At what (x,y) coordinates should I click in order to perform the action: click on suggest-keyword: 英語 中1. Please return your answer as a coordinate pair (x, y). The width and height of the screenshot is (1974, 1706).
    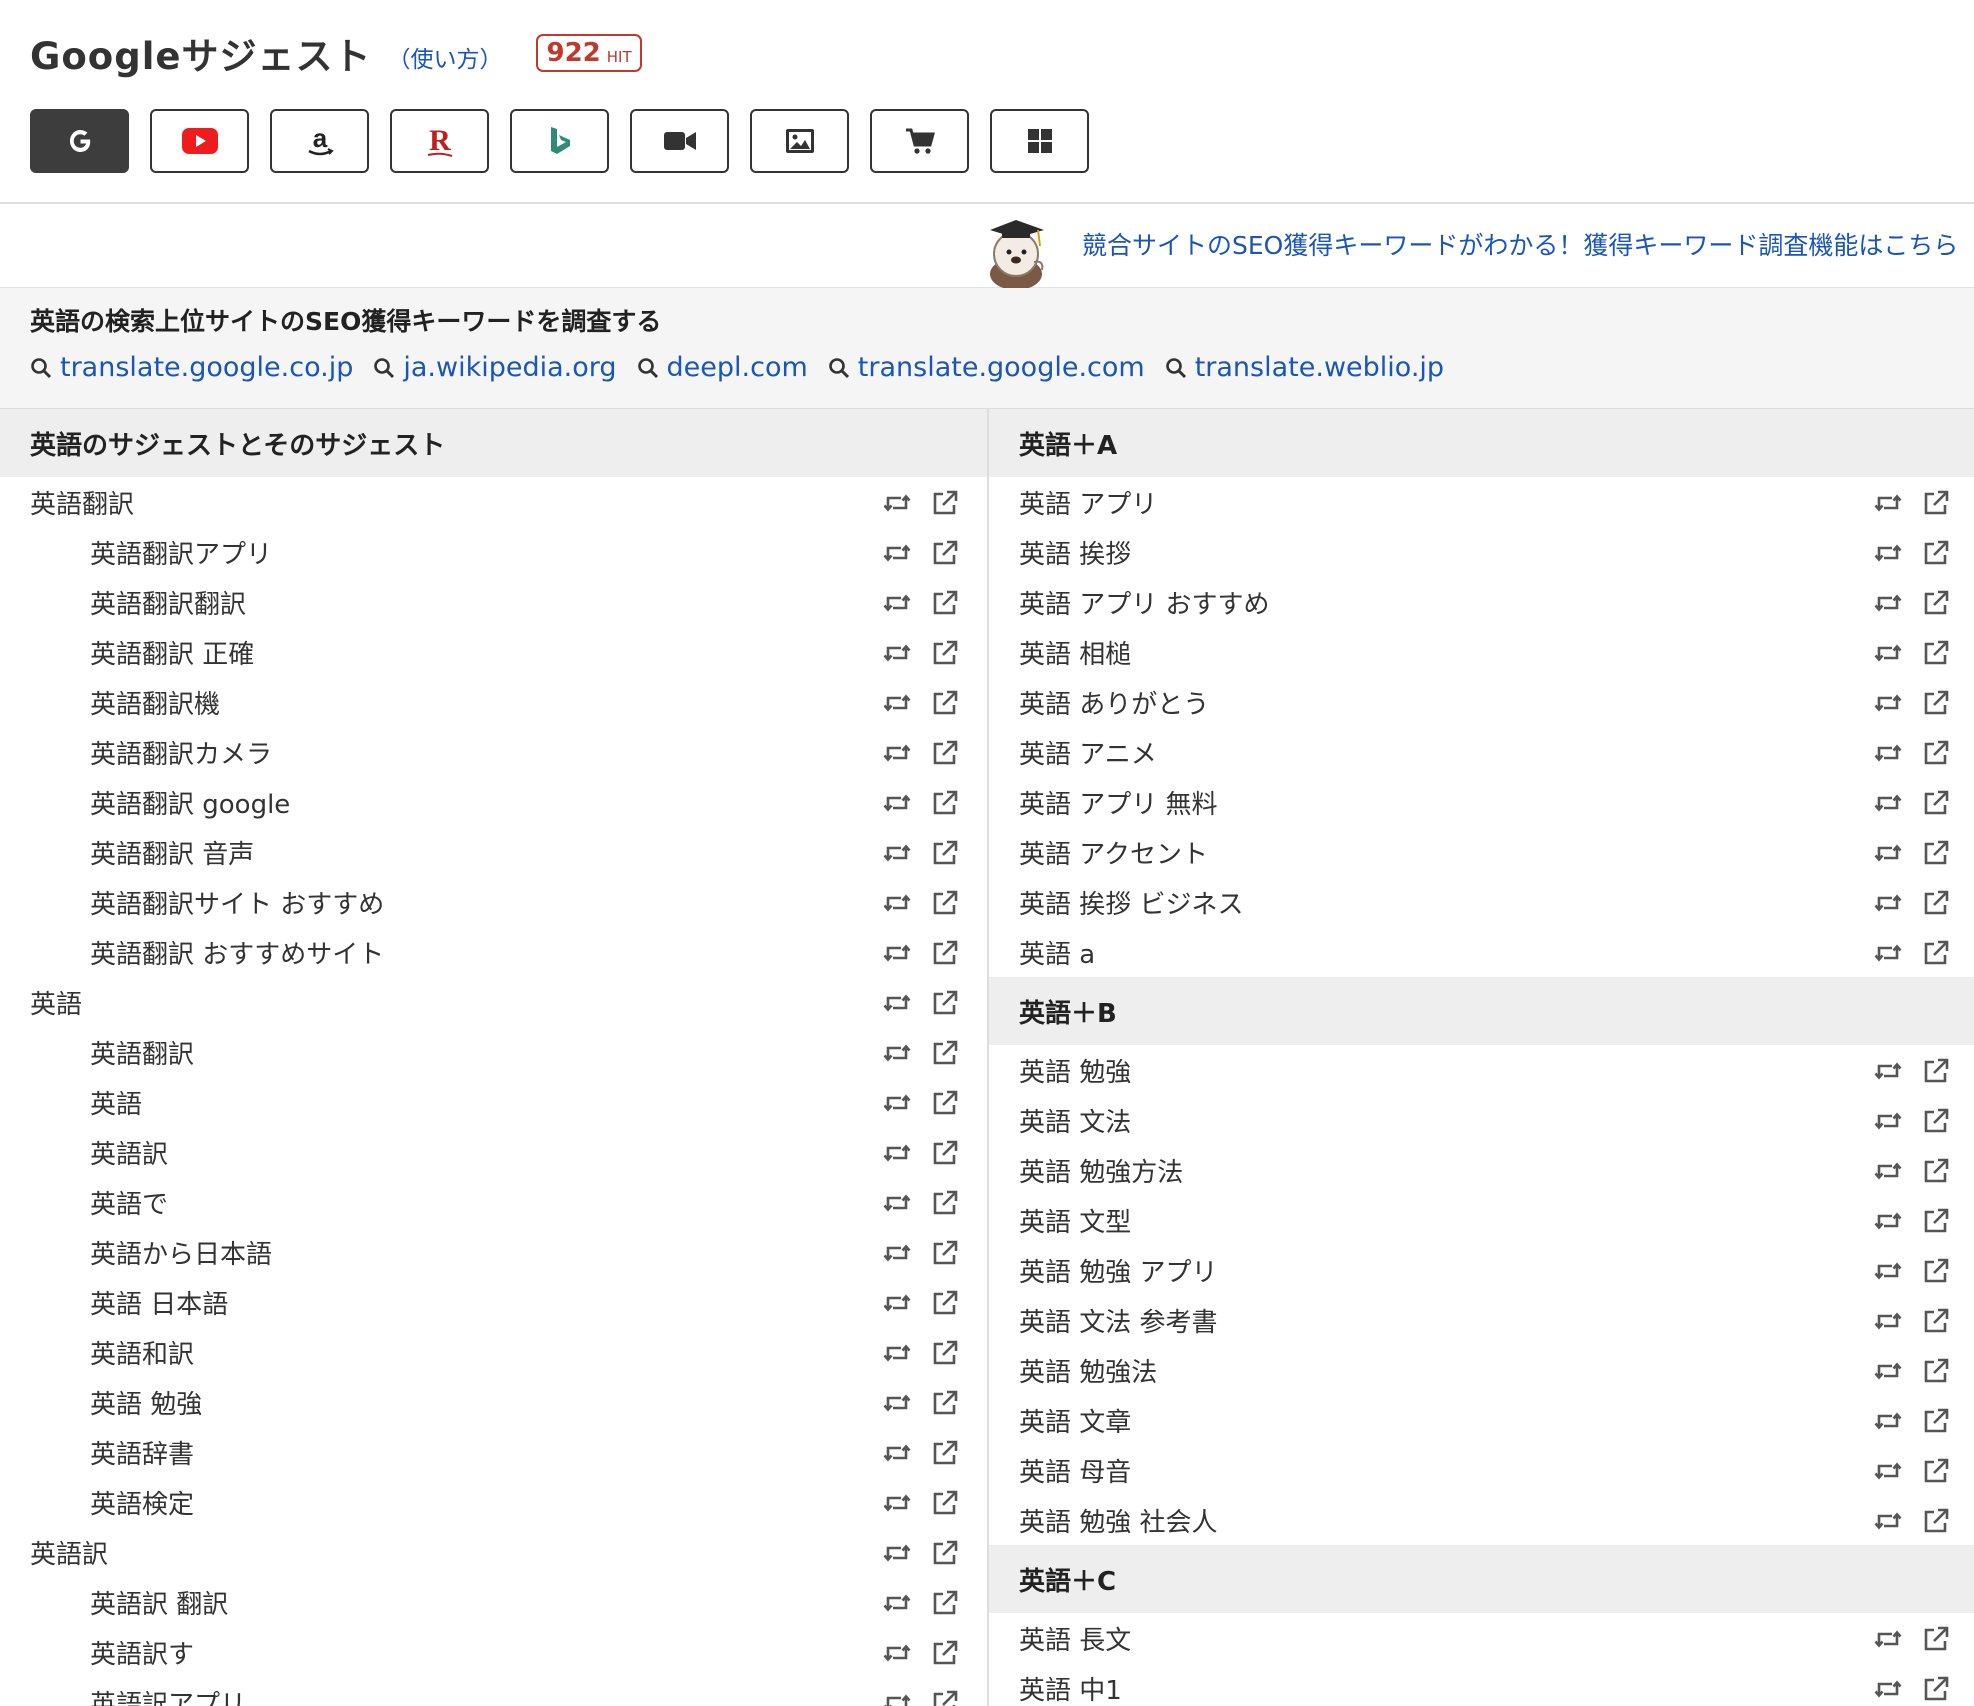
    Looking at the image, I should click on (1055, 1688).